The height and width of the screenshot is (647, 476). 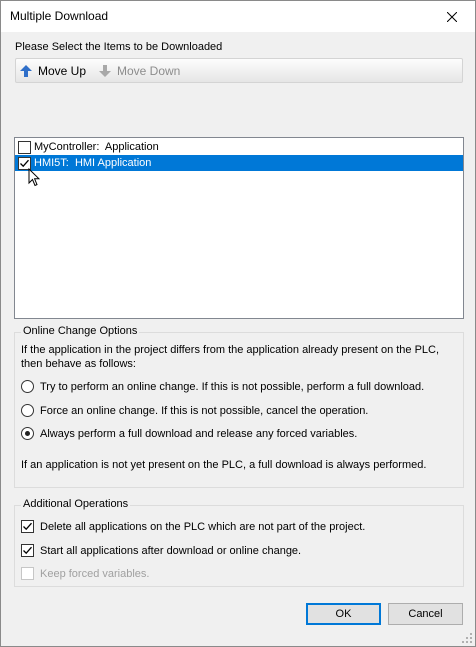 I want to click on reorder-toolbar: Move Up Move Down, so click(x=239, y=70).